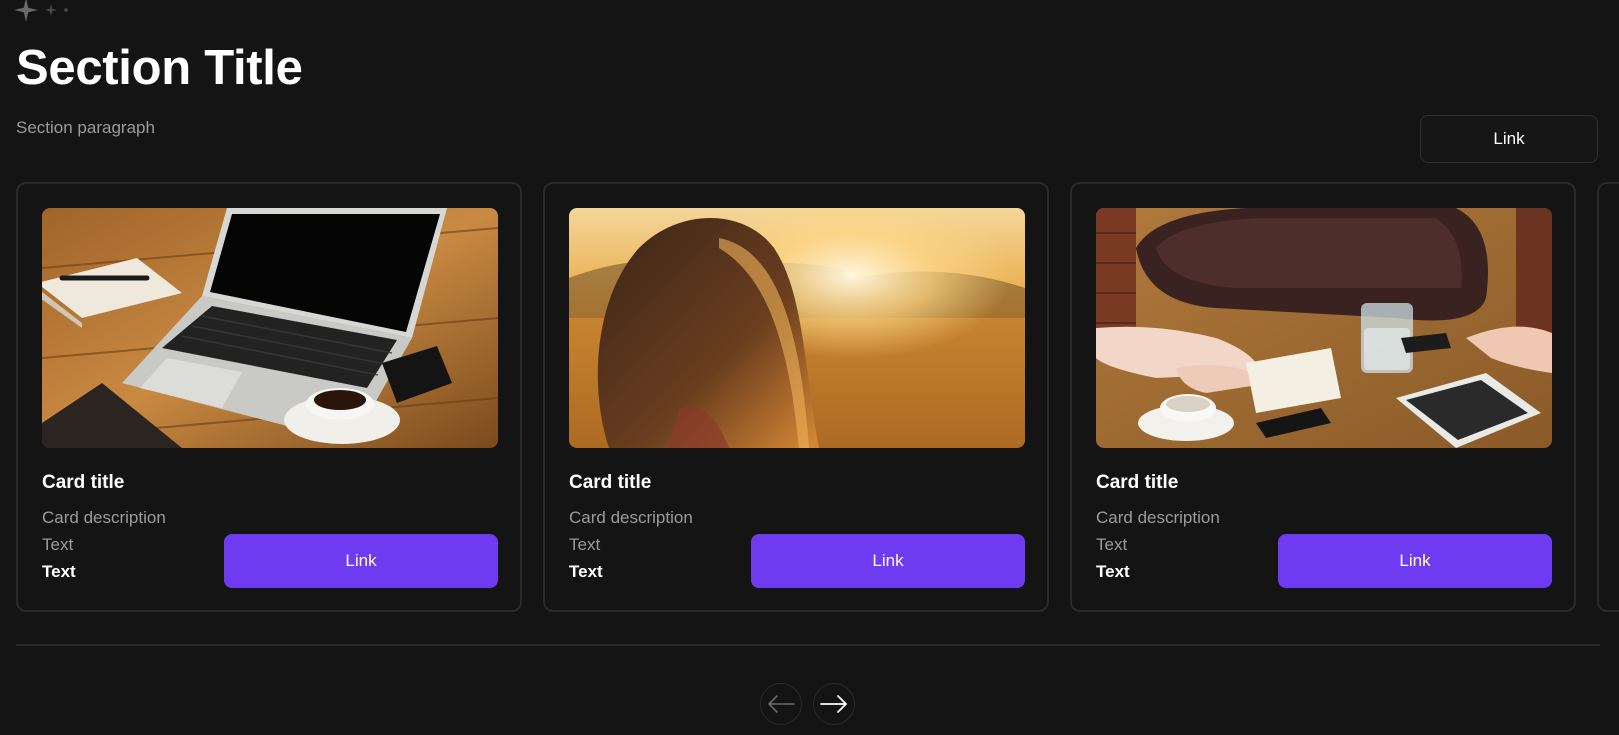  What do you see at coordinates (270, 328) in the screenshot?
I see `card-image-laptop` at bounding box center [270, 328].